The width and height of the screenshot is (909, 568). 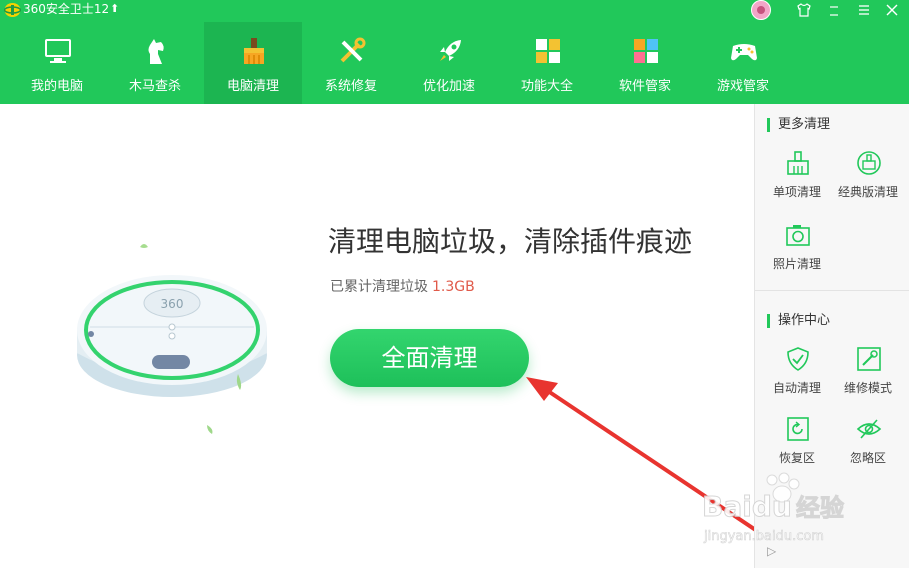 What do you see at coordinates (742, 86) in the screenshot?
I see `nav-label: 游戏管家` at bounding box center [742, 86].